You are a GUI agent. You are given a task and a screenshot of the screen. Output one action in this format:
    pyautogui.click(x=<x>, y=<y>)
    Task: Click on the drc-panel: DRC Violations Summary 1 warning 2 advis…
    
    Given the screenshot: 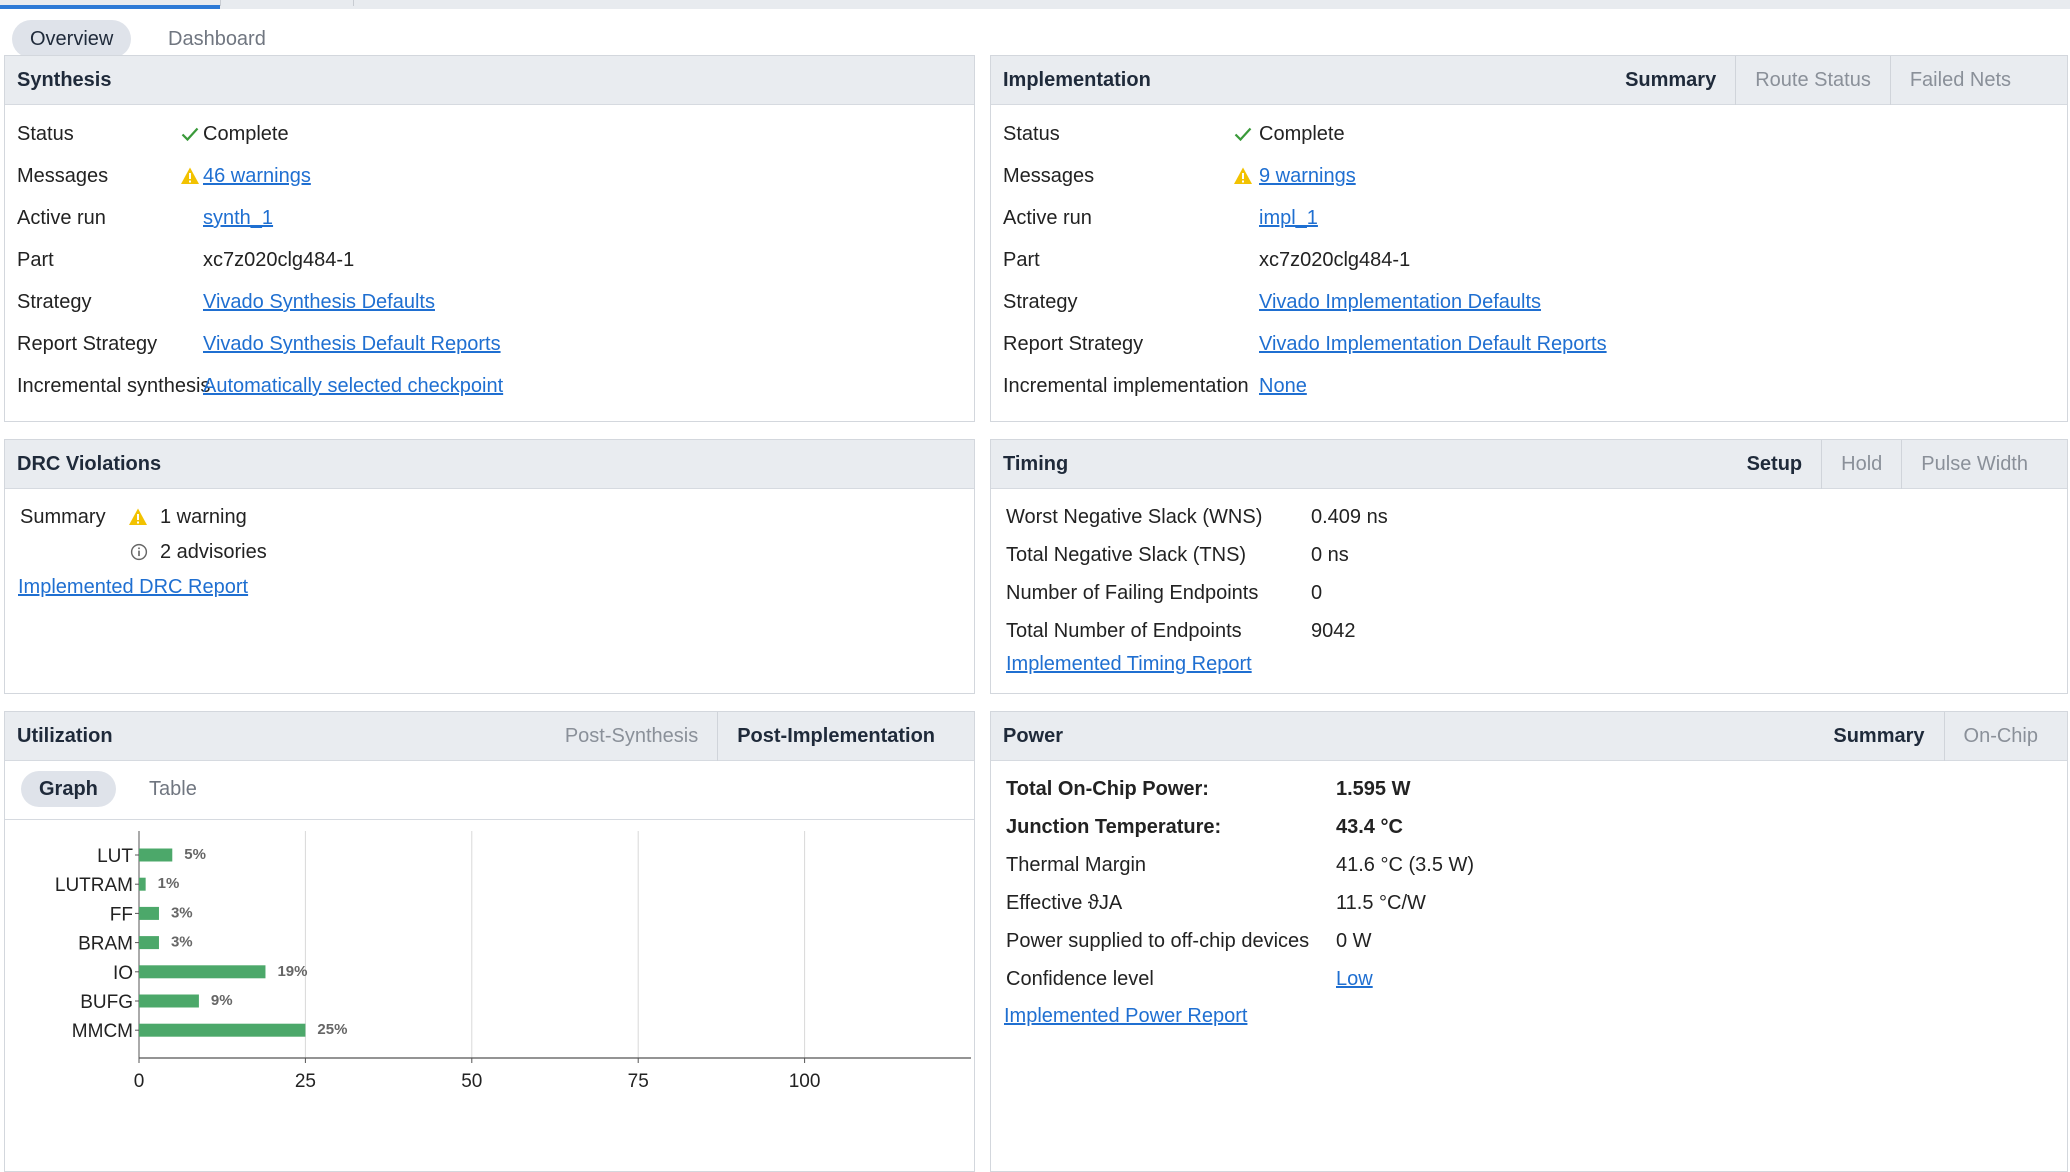 What is the action you would take?
    pyautogui.click(x=489, y=566)
    